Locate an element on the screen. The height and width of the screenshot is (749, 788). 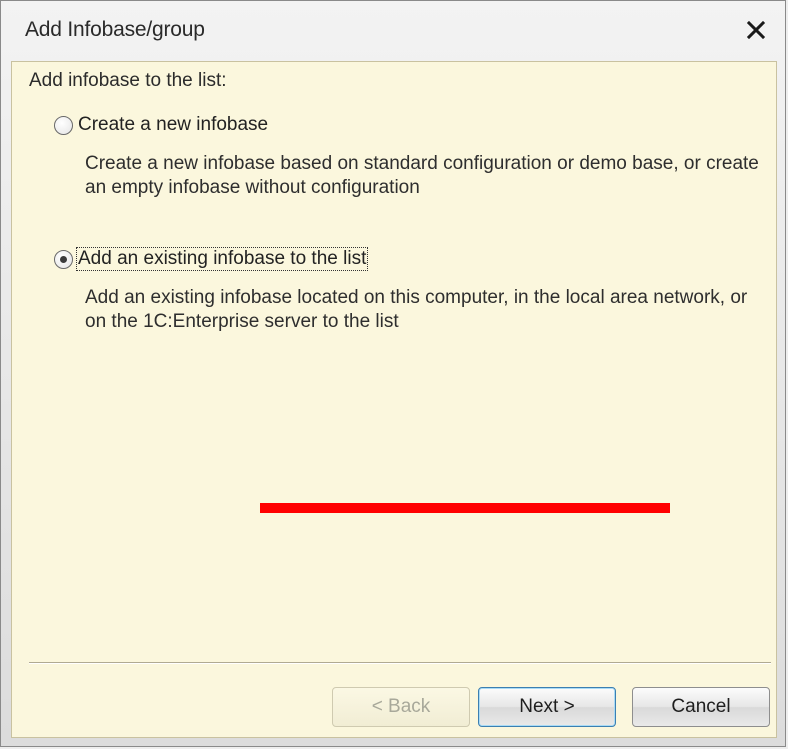
back-button: < Back is located at coordinates (401, 707).